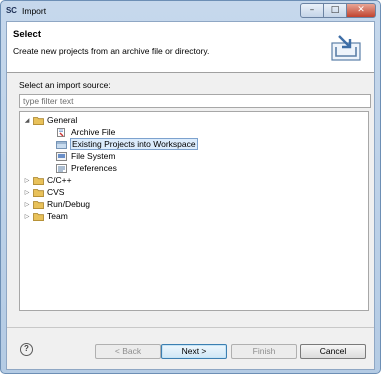 The height and width of the screenshot is (376, 383). I want to click on page-title: Select, so click(27, 34).